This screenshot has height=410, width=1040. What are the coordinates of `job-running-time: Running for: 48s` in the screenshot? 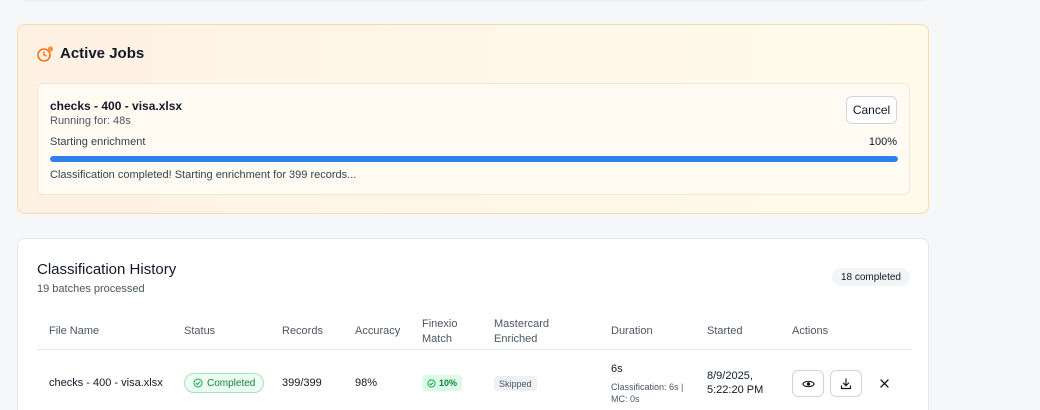 It's located at (90, 121).